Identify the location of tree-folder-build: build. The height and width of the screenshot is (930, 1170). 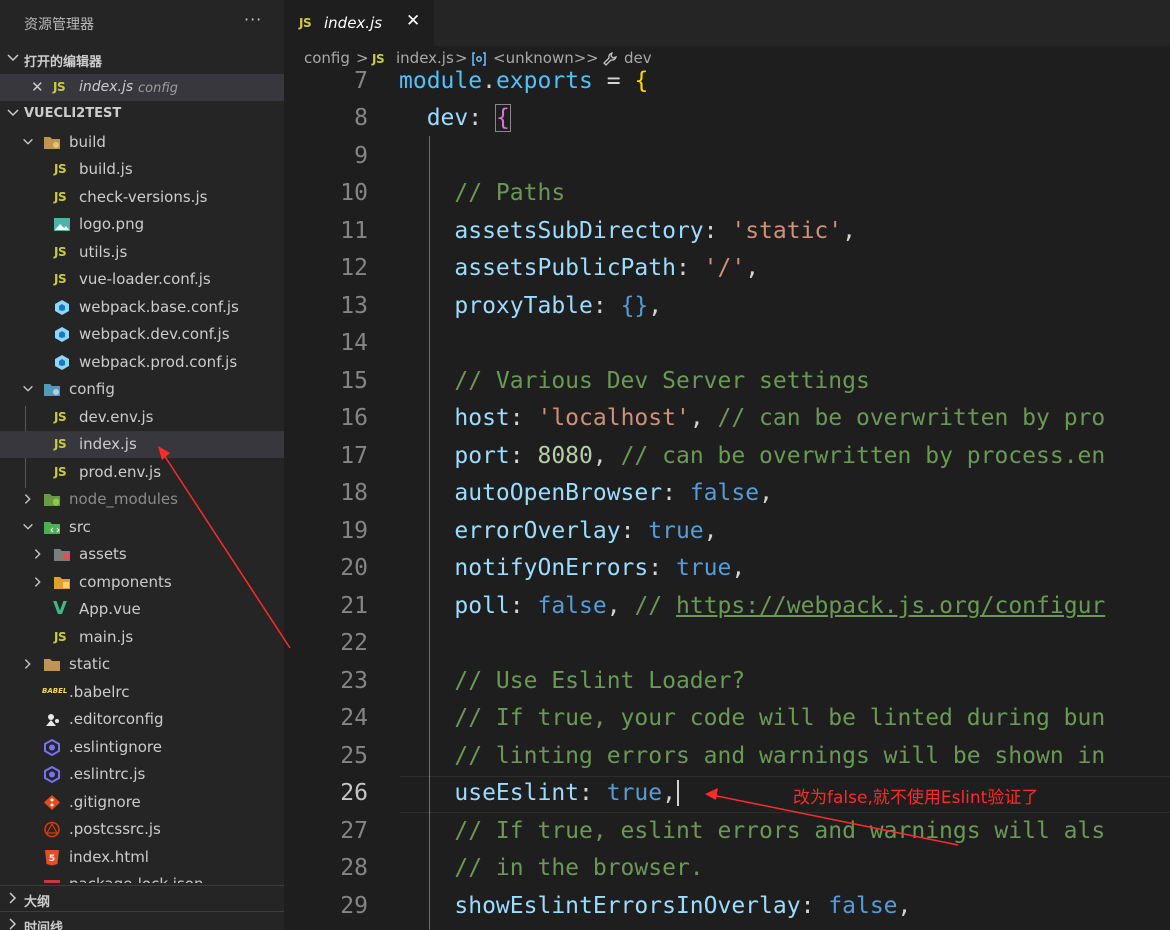
(142, 142).